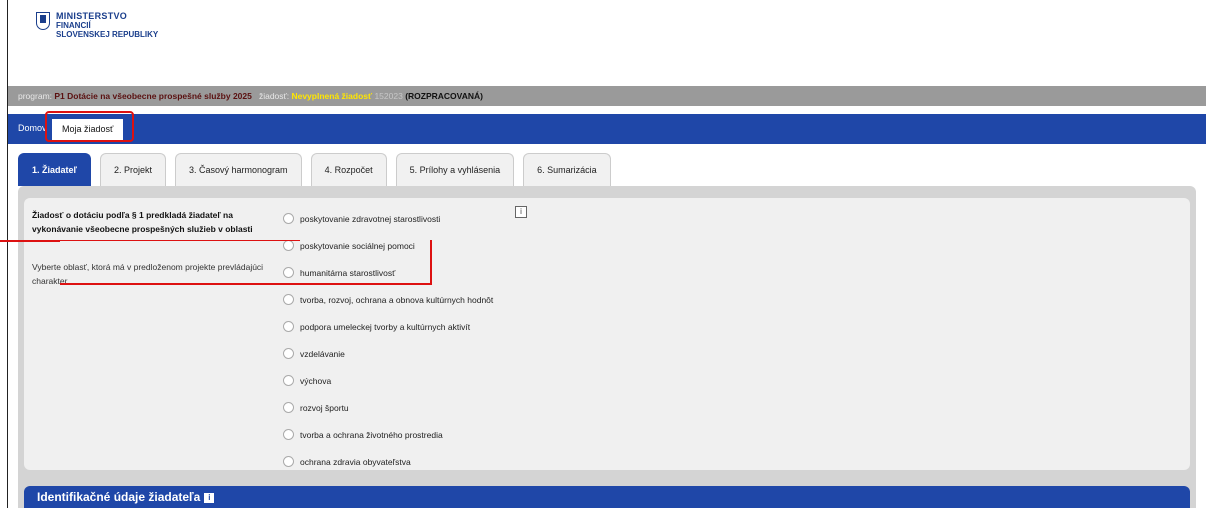 The height and width of the screenshot is (508, 1206). What do you see at coordinates (238, 169) in the screenshot?
I see `tab-casovy-harmonogram: 3. Časový harmonogram` at bounding box center [238, 169].